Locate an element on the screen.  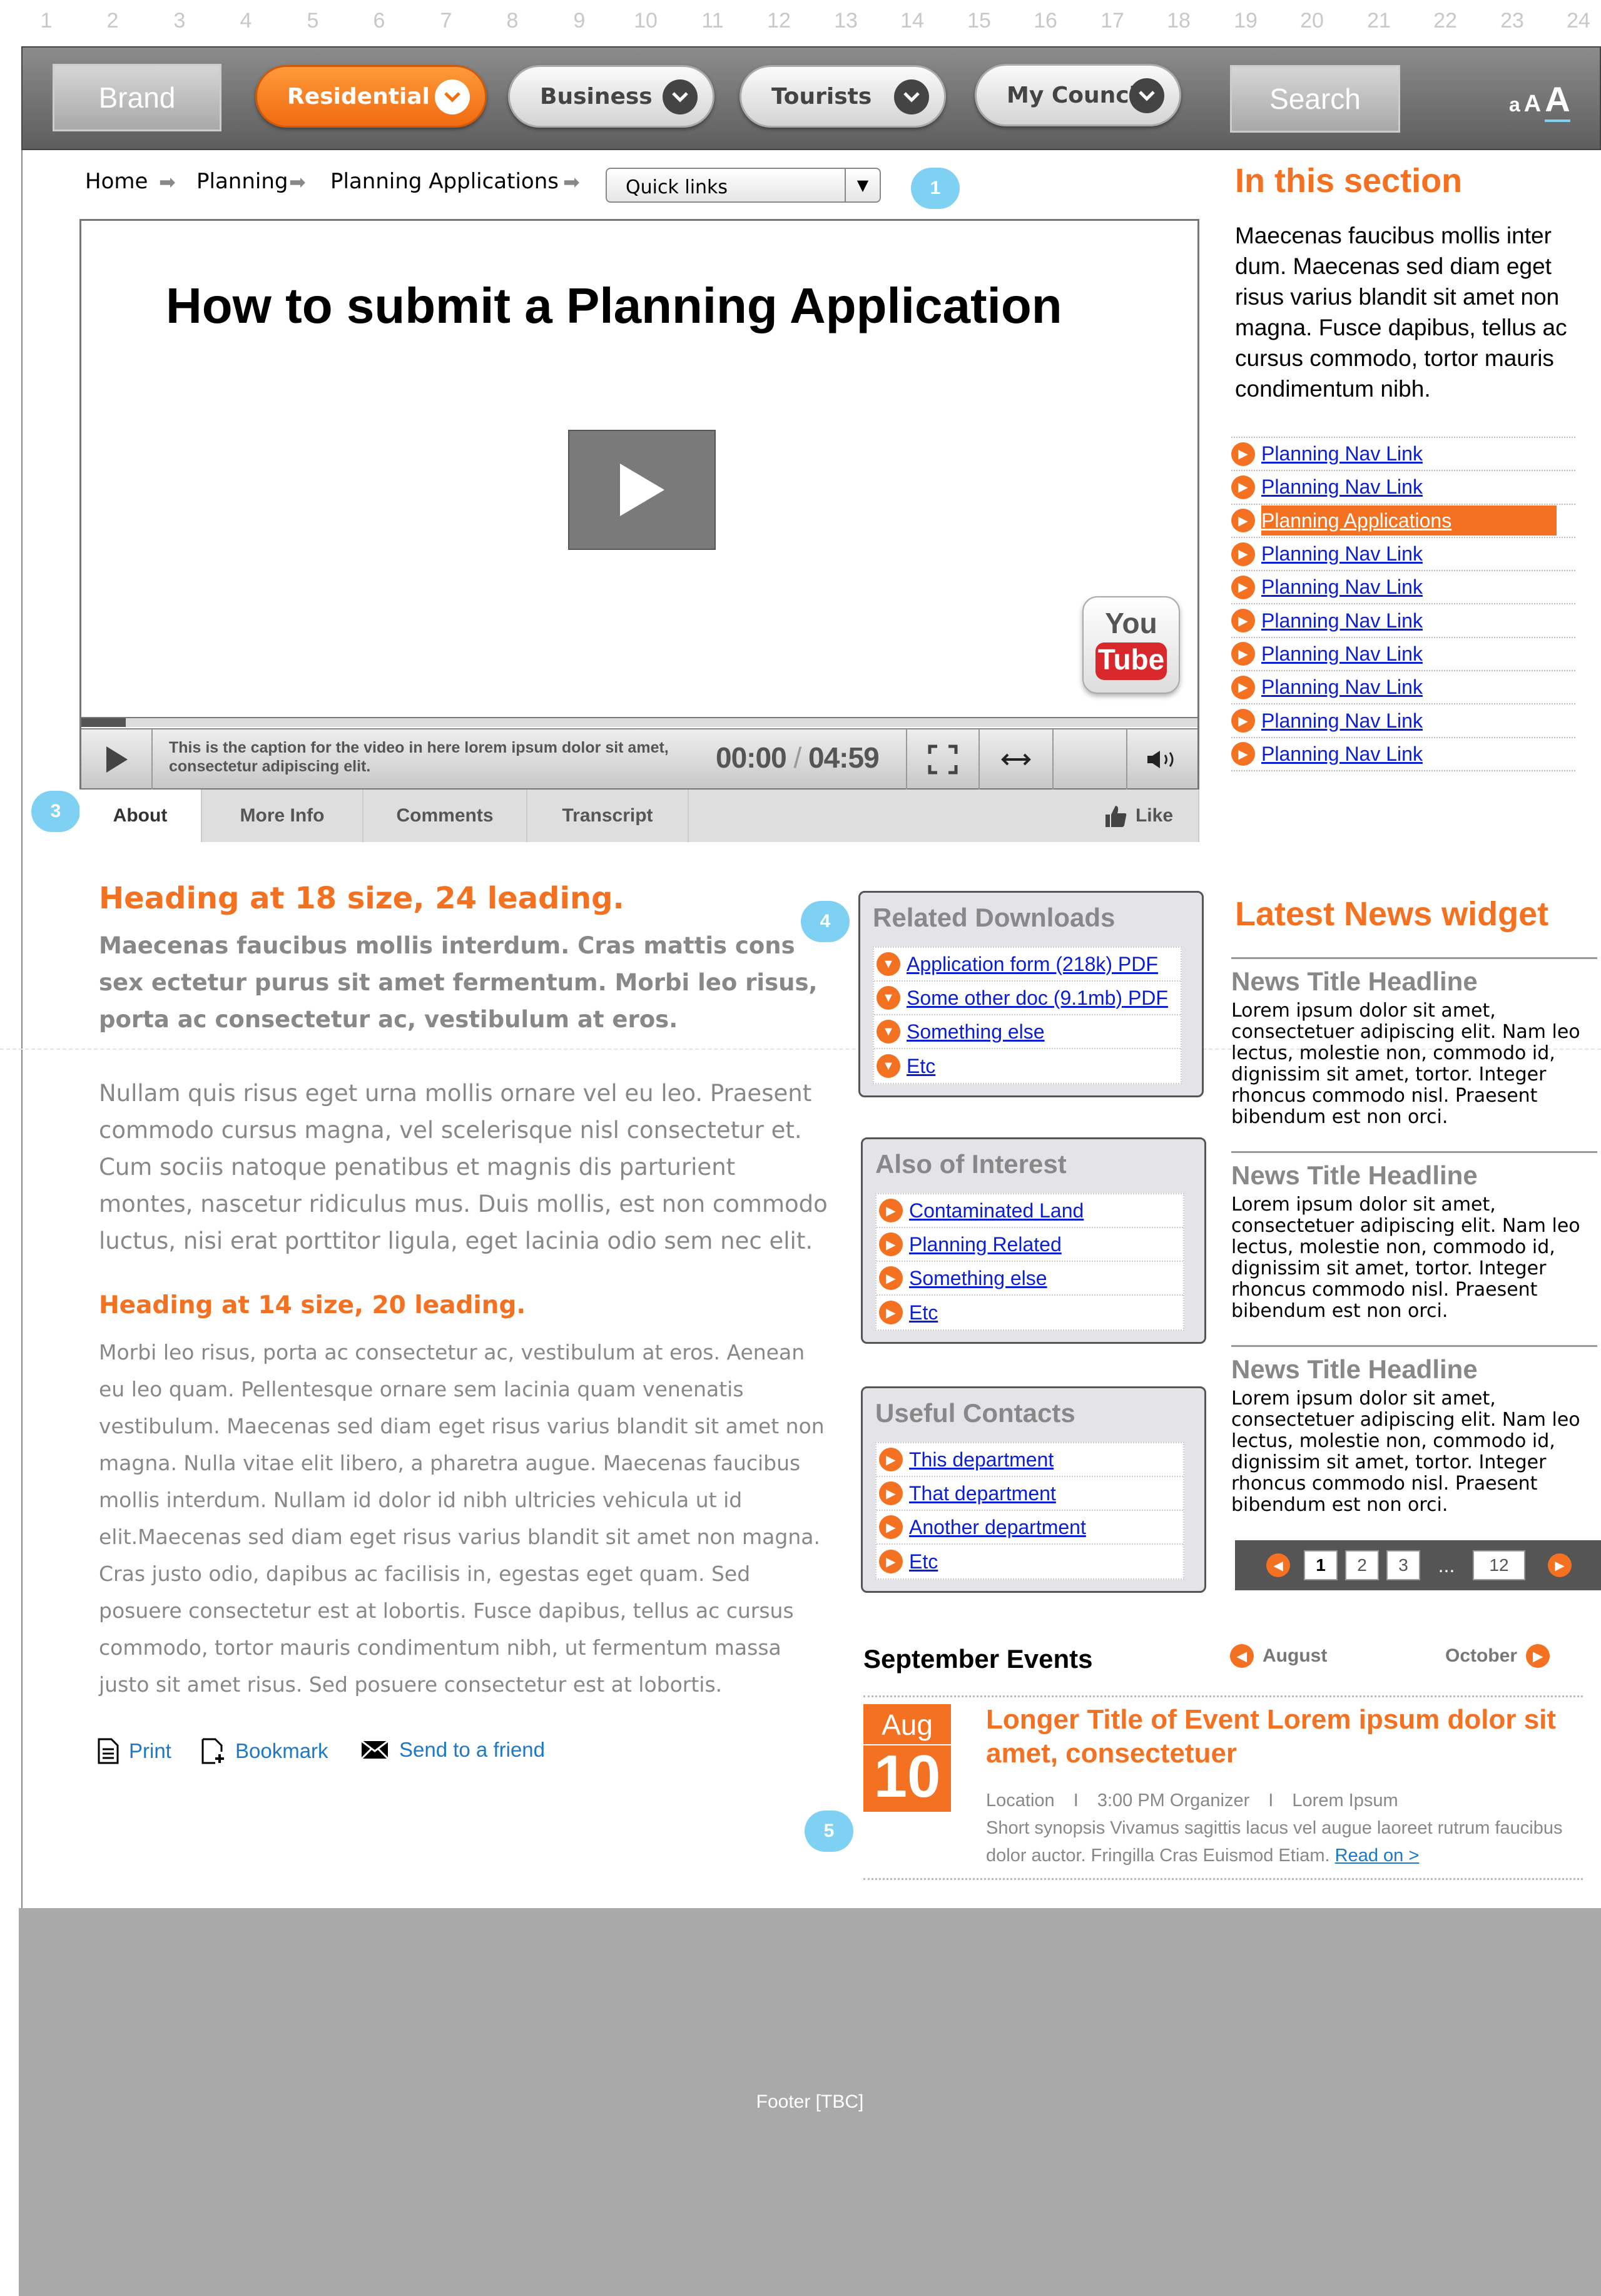
like-button: Like is located at coordinates (944, 816).